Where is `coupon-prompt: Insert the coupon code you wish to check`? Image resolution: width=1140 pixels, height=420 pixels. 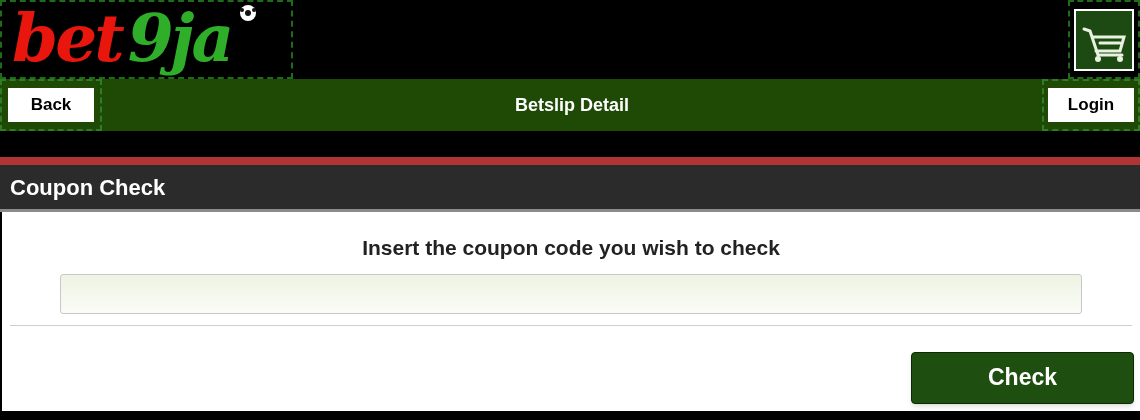 coupon-prompt: Insert the coupon code you wish to check is located at coordinates (571, 248).